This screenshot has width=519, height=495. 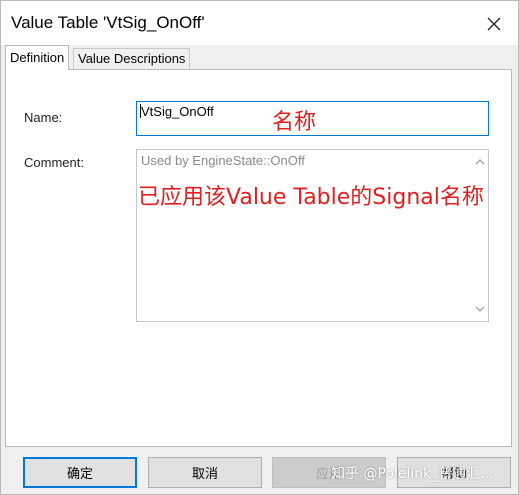 I want to click on cancel-button: 取消, so click(x=205, y=472).